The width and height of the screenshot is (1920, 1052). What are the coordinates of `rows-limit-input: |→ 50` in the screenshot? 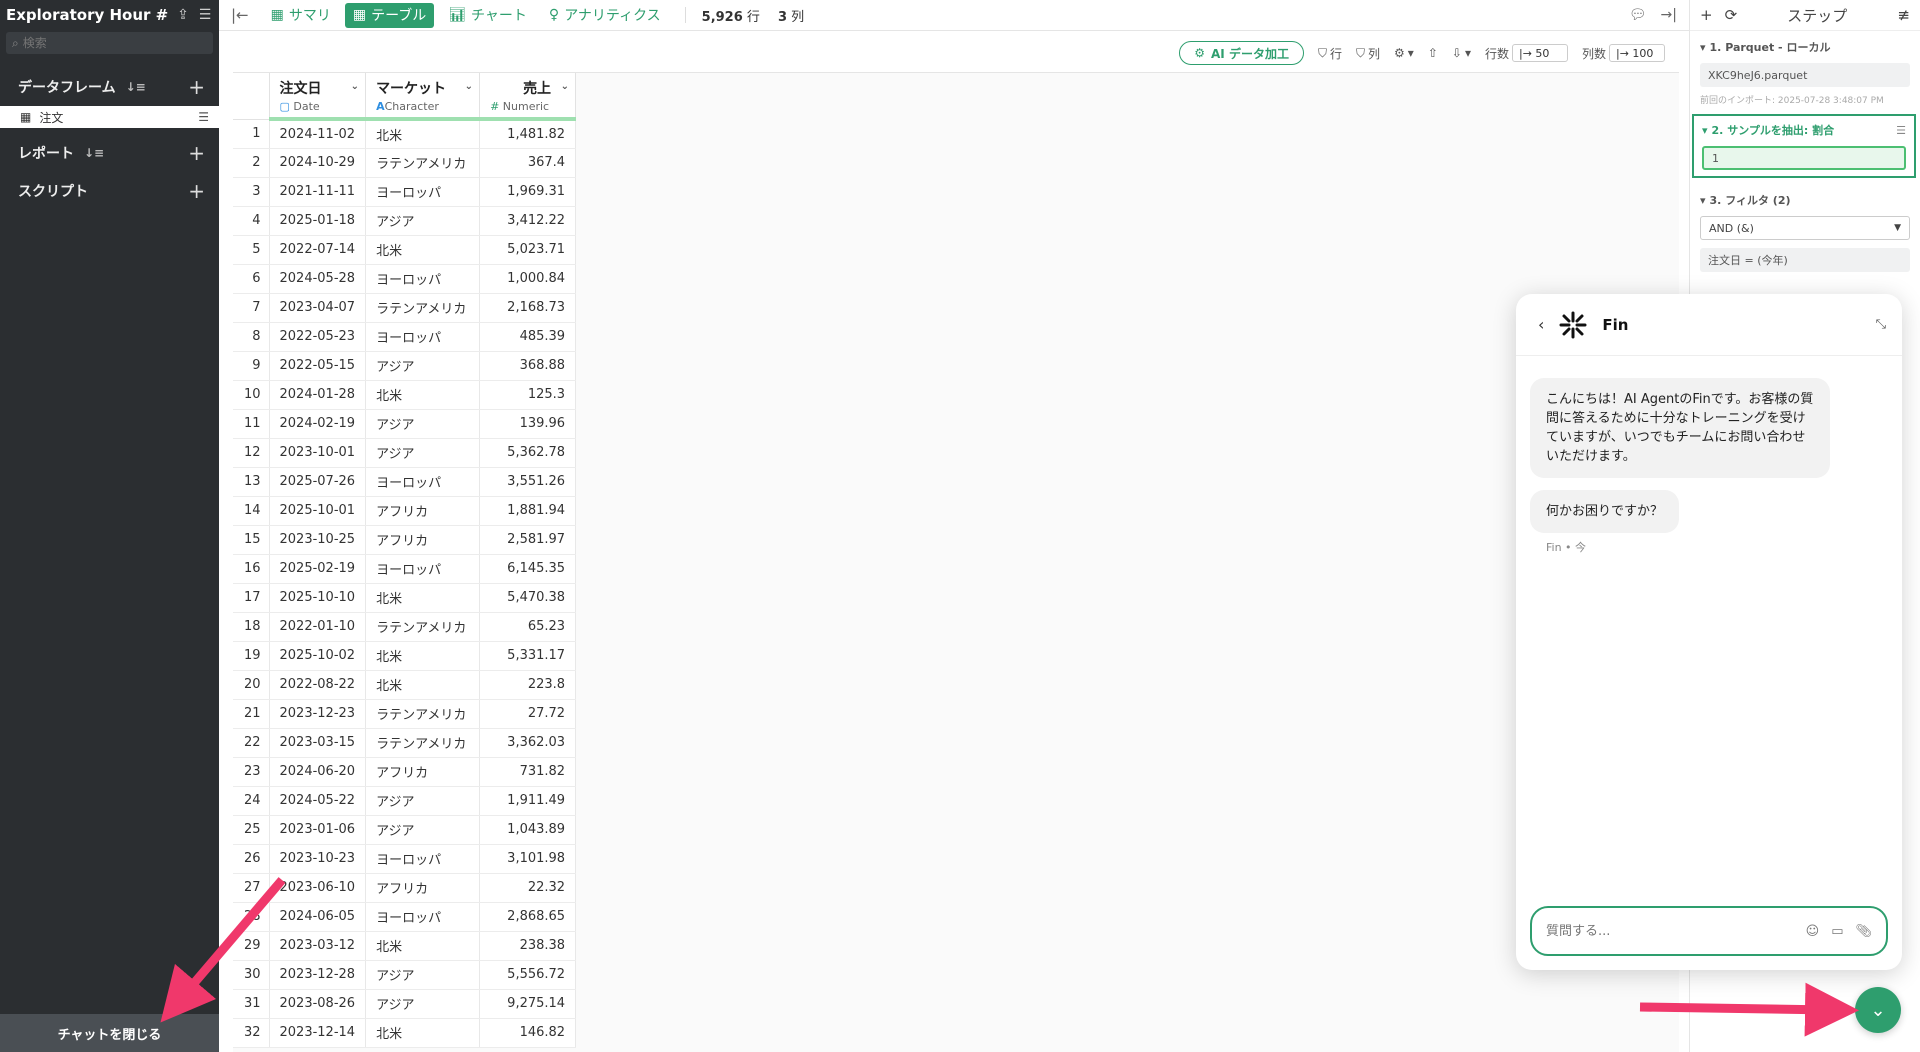 It's located at (1539, 53).